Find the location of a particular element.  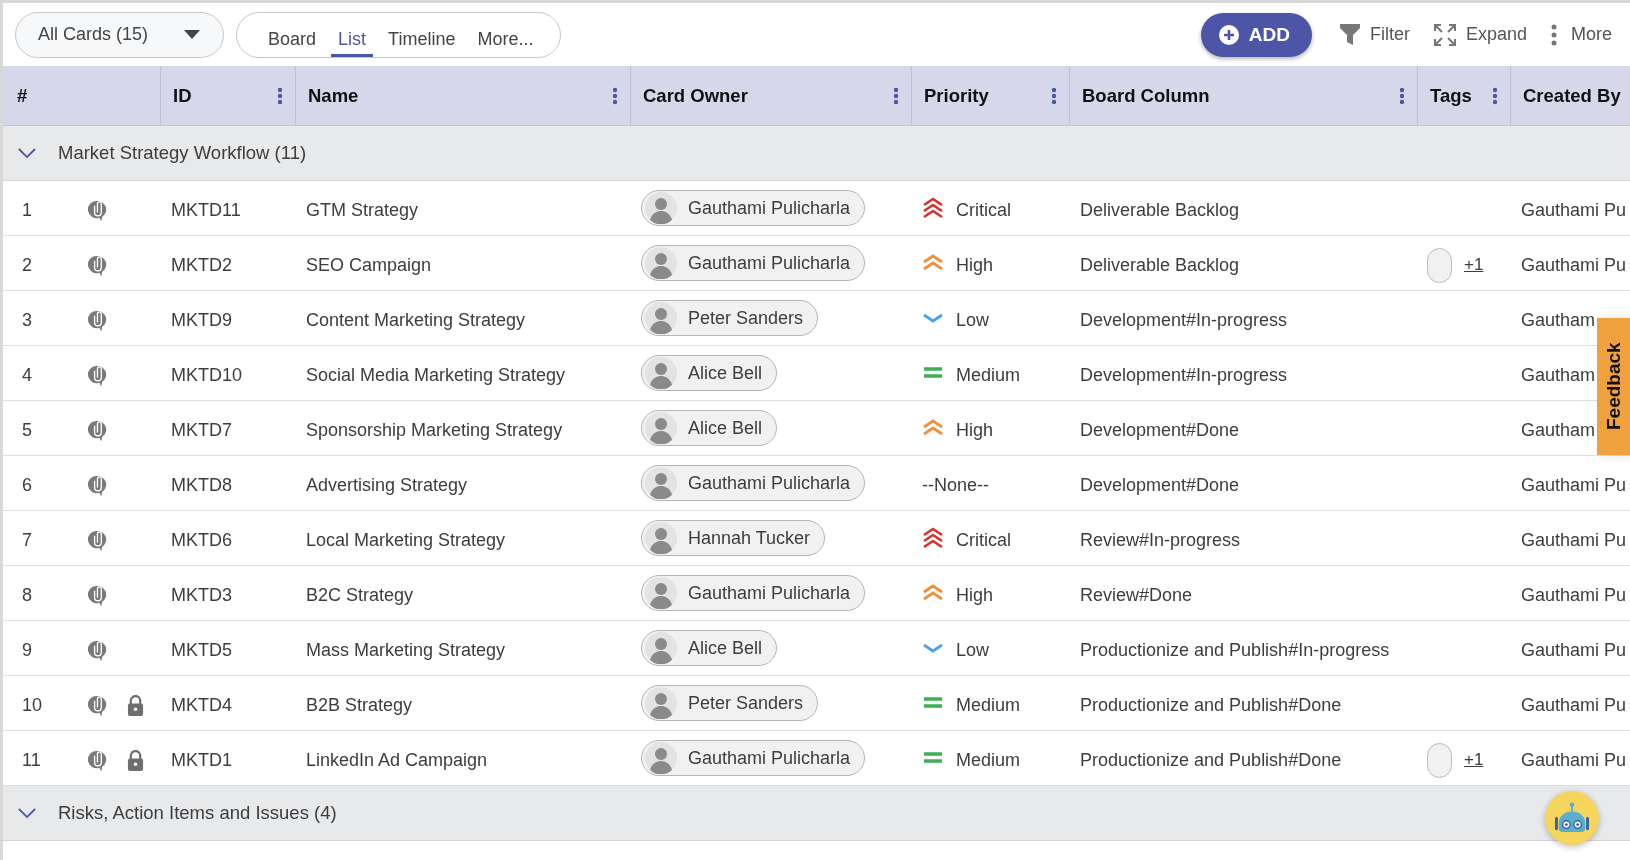

column-header: Priority is located at coordinates (956, 95).